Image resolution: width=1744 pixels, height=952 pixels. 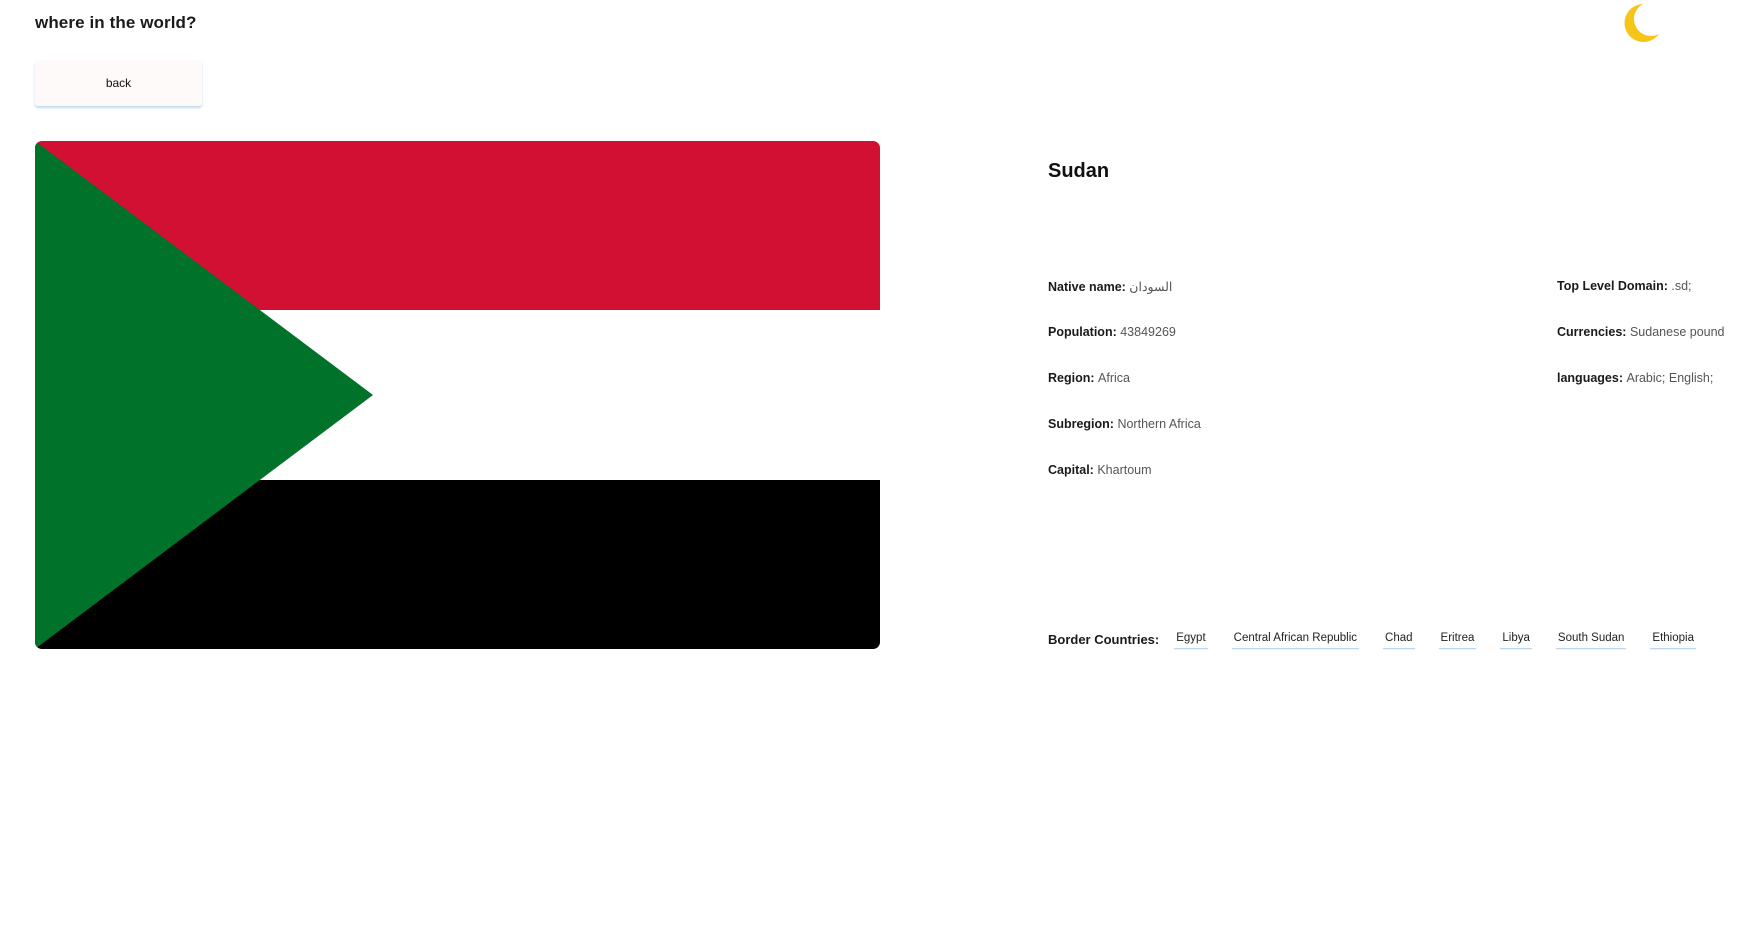 What do you see at coordinates (1591, 639) in the screenshot?
I see `border-country-chip: South Sudan` at bounding box center [1591, 639].